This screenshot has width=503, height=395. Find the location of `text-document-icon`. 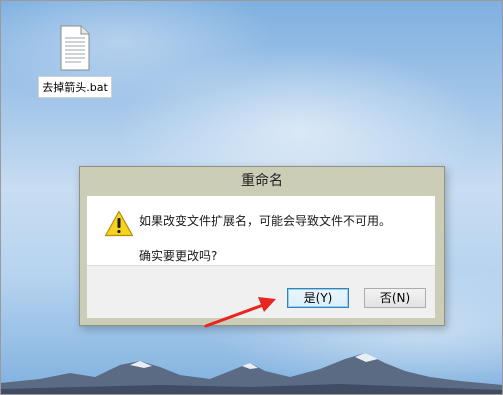

text-document-icon is located at coordinates (75, 48).